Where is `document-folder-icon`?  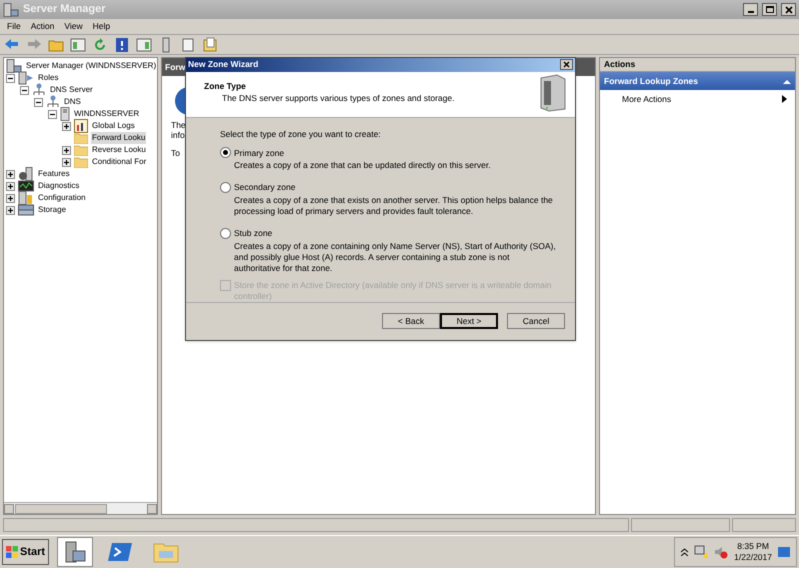 document-folder-icon is located at coordinates (210, 44).